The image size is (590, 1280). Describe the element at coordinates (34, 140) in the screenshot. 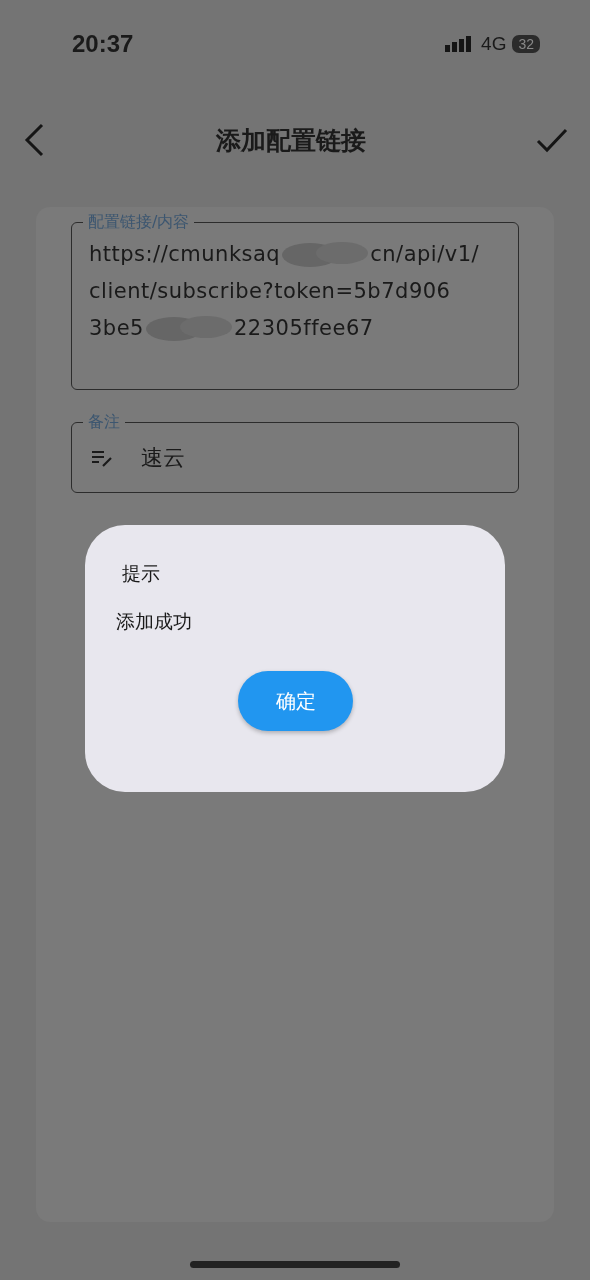

I see `back-icon` at that location.